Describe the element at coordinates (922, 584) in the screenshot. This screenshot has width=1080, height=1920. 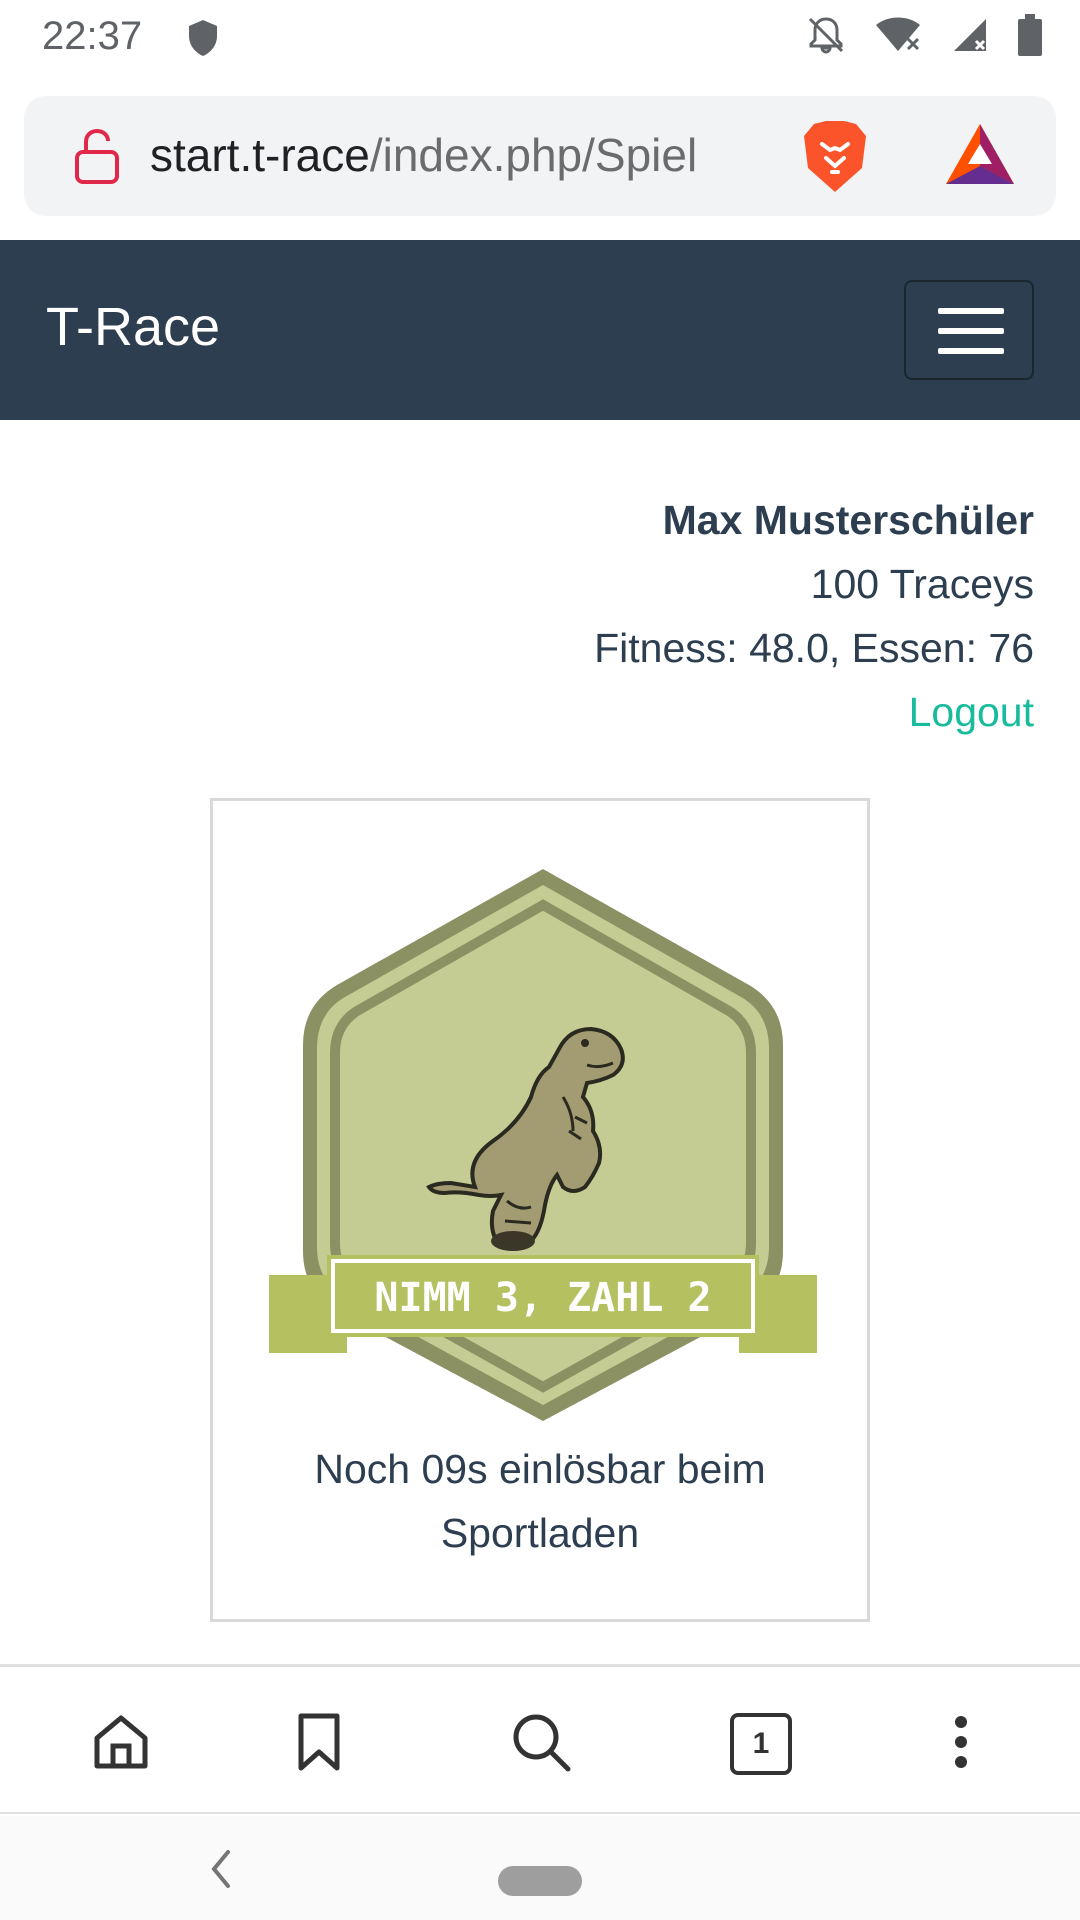
I see `currency-balance: 100 Traceys` at that location.